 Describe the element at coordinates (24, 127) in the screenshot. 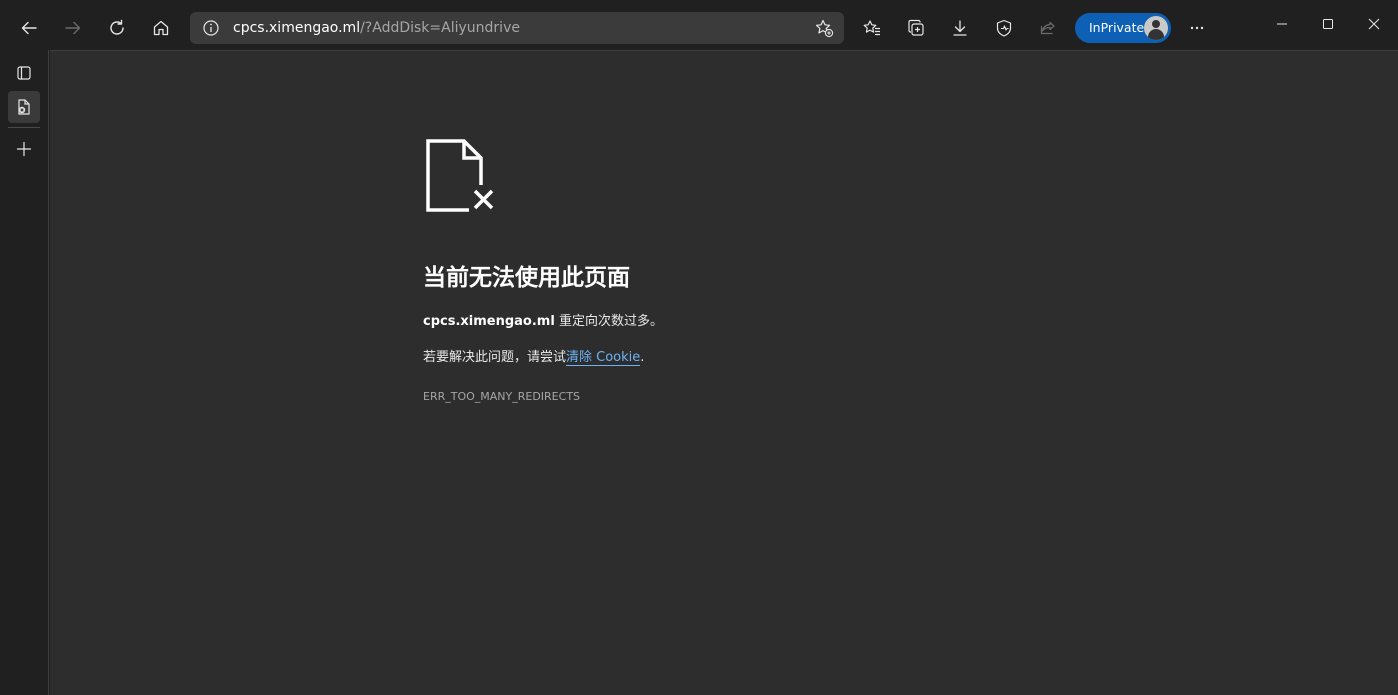

I see `sidebar-divider` at that location.